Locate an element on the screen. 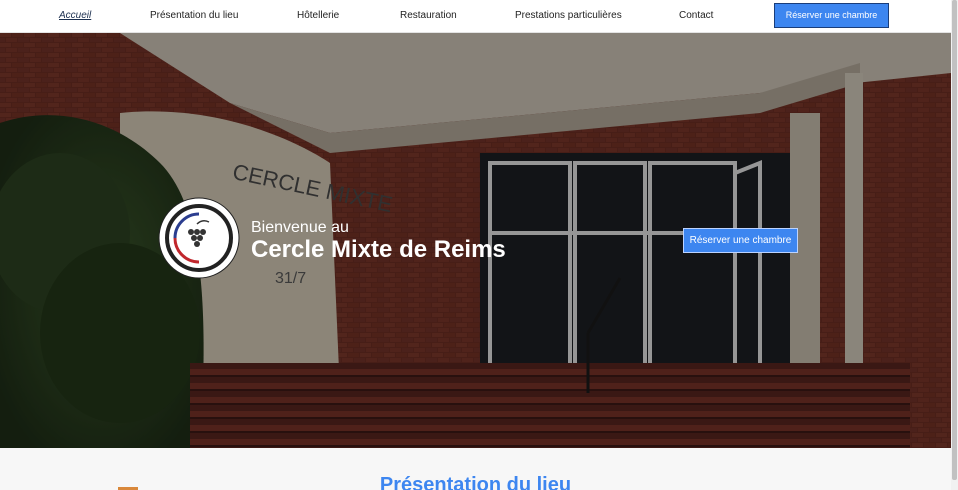  section-title: Présentation du lieu is located at coordinates (475, 482).